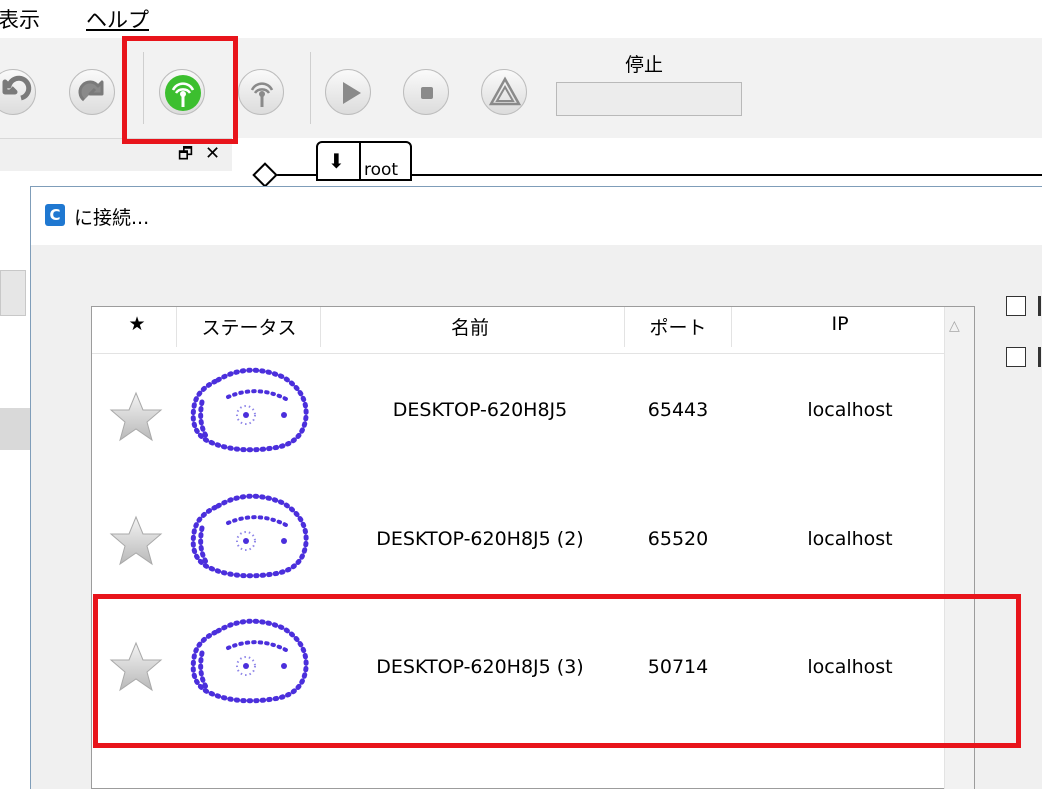 The width and height of the screenshot is (1042, 789). What do you see at coordinates (336, 161) in the screenshot?
I see `down-arrow-icon: ⬇` at bounding box center [336, 161].